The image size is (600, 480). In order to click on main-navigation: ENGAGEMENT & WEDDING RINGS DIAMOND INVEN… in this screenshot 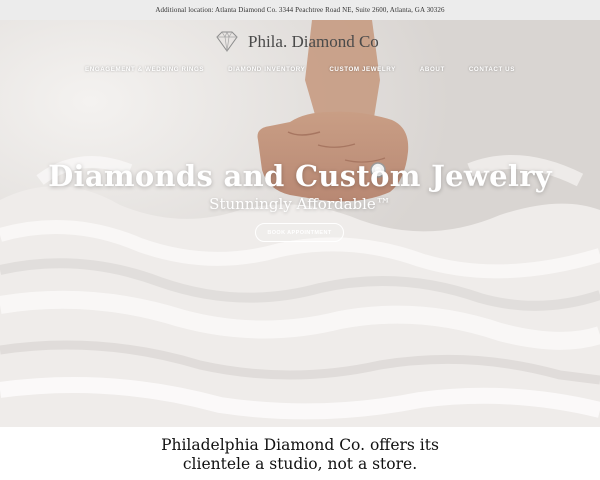, I will do `click(300, 69)`.